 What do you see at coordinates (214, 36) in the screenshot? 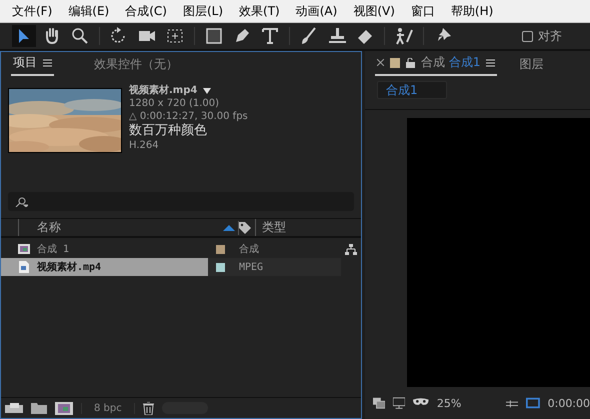
I see `rectangle-tool-icon` at bounding box center [214, 36].